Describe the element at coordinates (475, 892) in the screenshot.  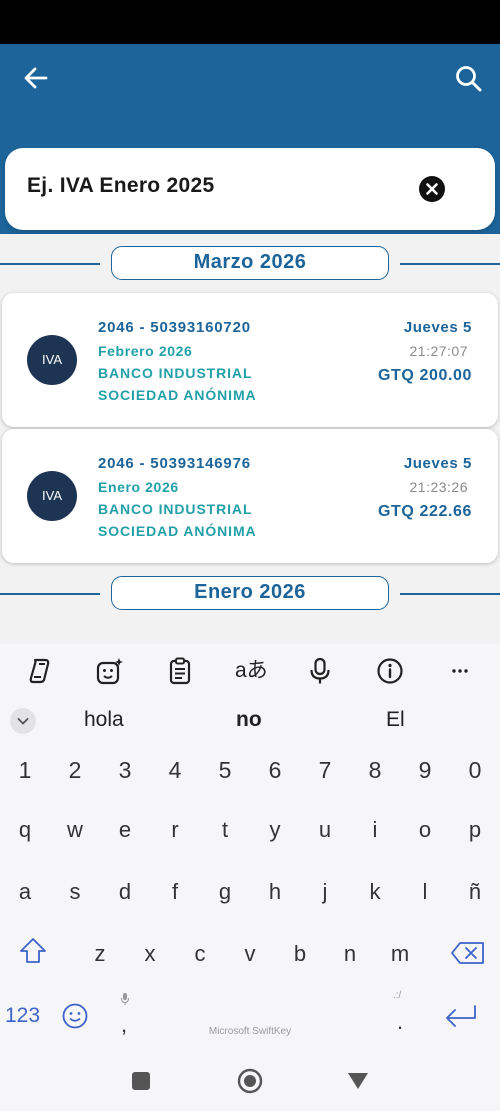
I see `key: ñ` at that location.